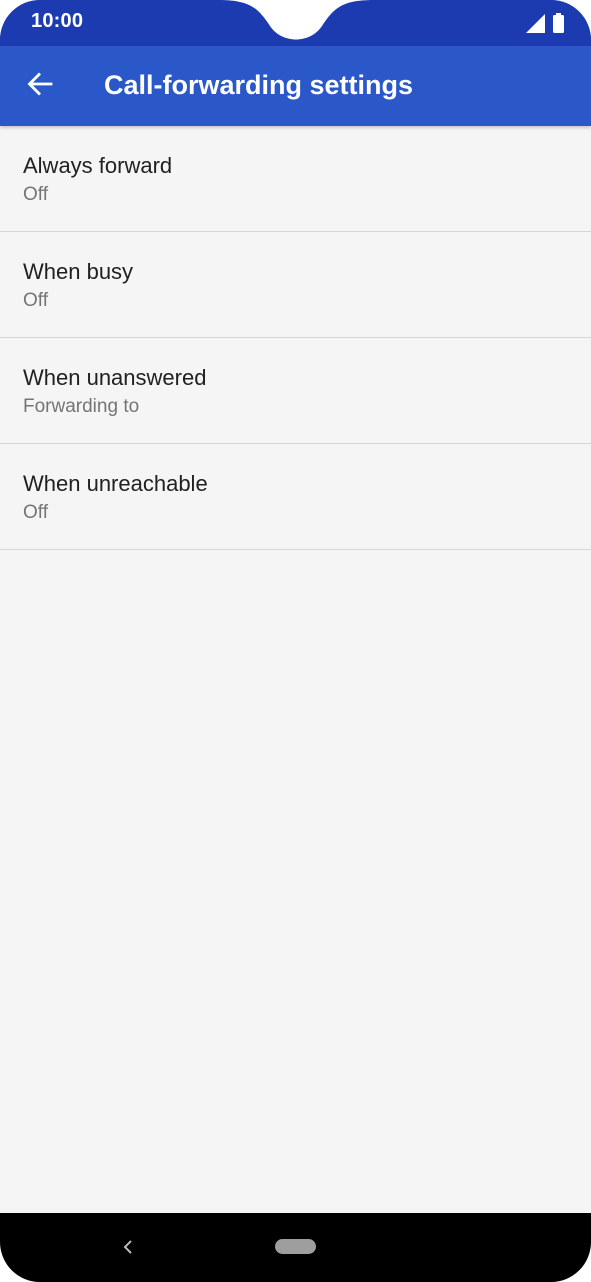 This screenshot has height=1282, width=591. Describe the element at coordinates (295, 179) in the screenshot. I see `setting-always-forward: Always forward Off` at that location.